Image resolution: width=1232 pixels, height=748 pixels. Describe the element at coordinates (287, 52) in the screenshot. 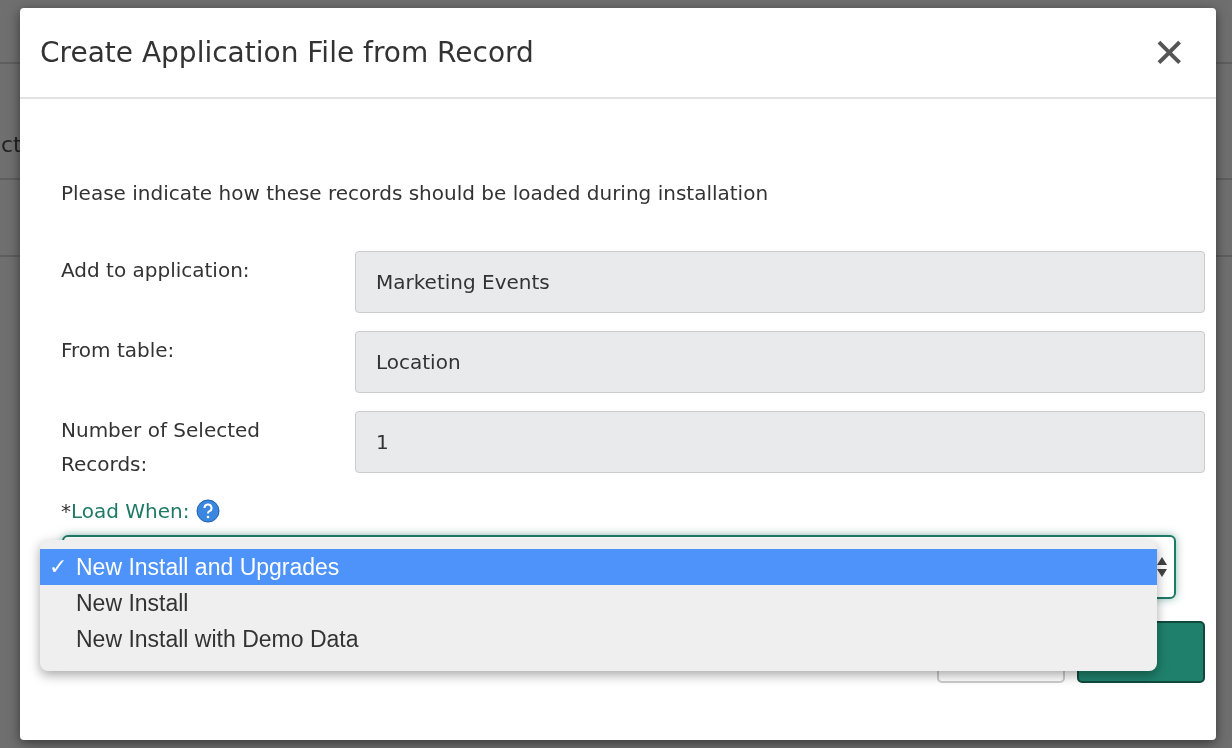

I see `dialog-title: Create Application File from Record` at that location.